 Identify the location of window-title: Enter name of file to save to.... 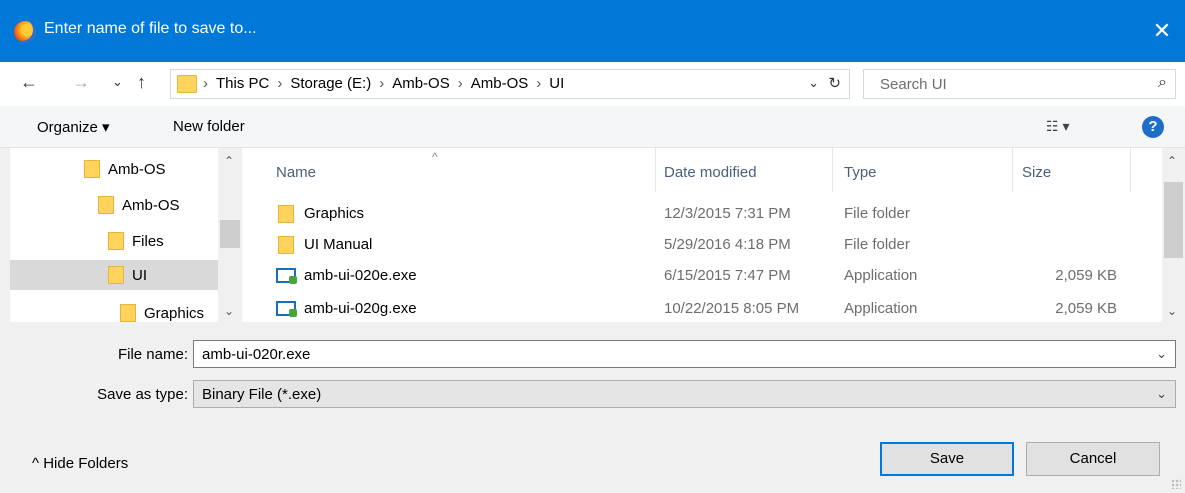
(150, 28).